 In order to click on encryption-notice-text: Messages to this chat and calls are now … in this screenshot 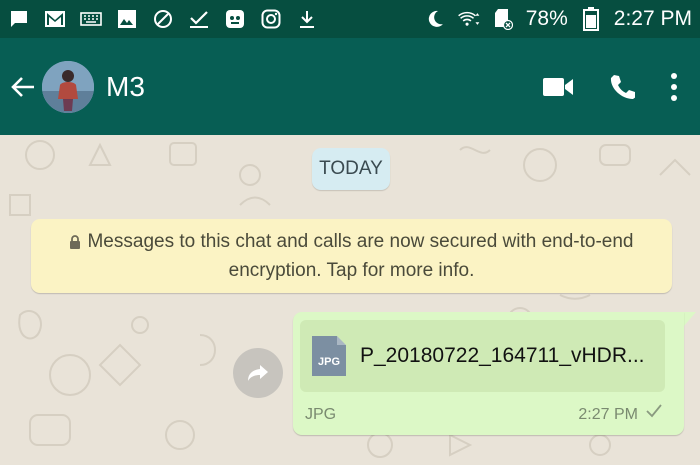, I will do `click(360, 256)`.